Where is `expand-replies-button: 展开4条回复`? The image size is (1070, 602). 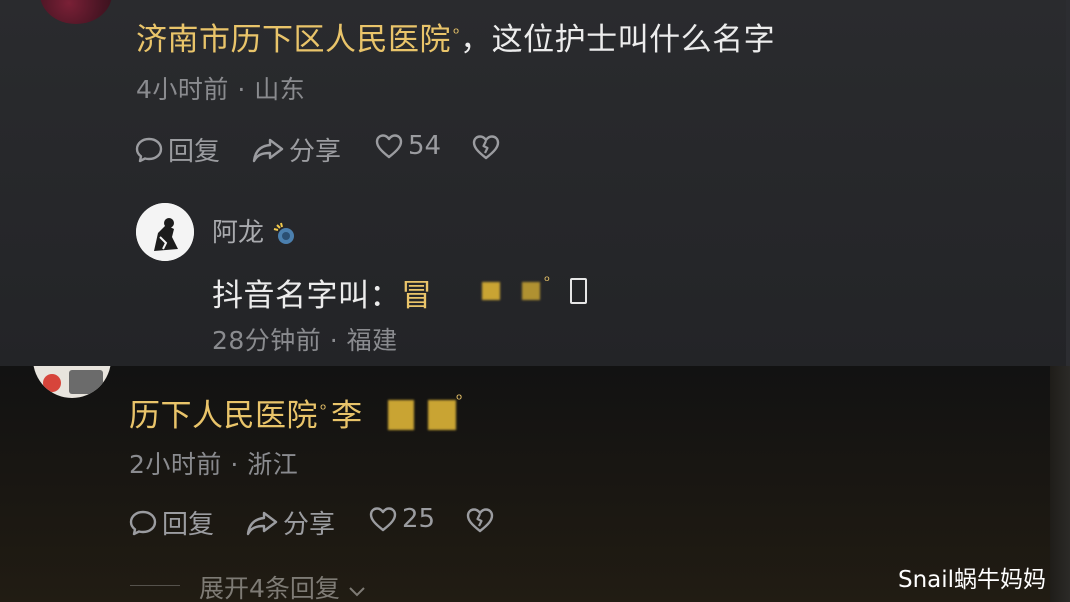
expand-replies-button: 展开4条回复 is located at coordinates (282, 585).